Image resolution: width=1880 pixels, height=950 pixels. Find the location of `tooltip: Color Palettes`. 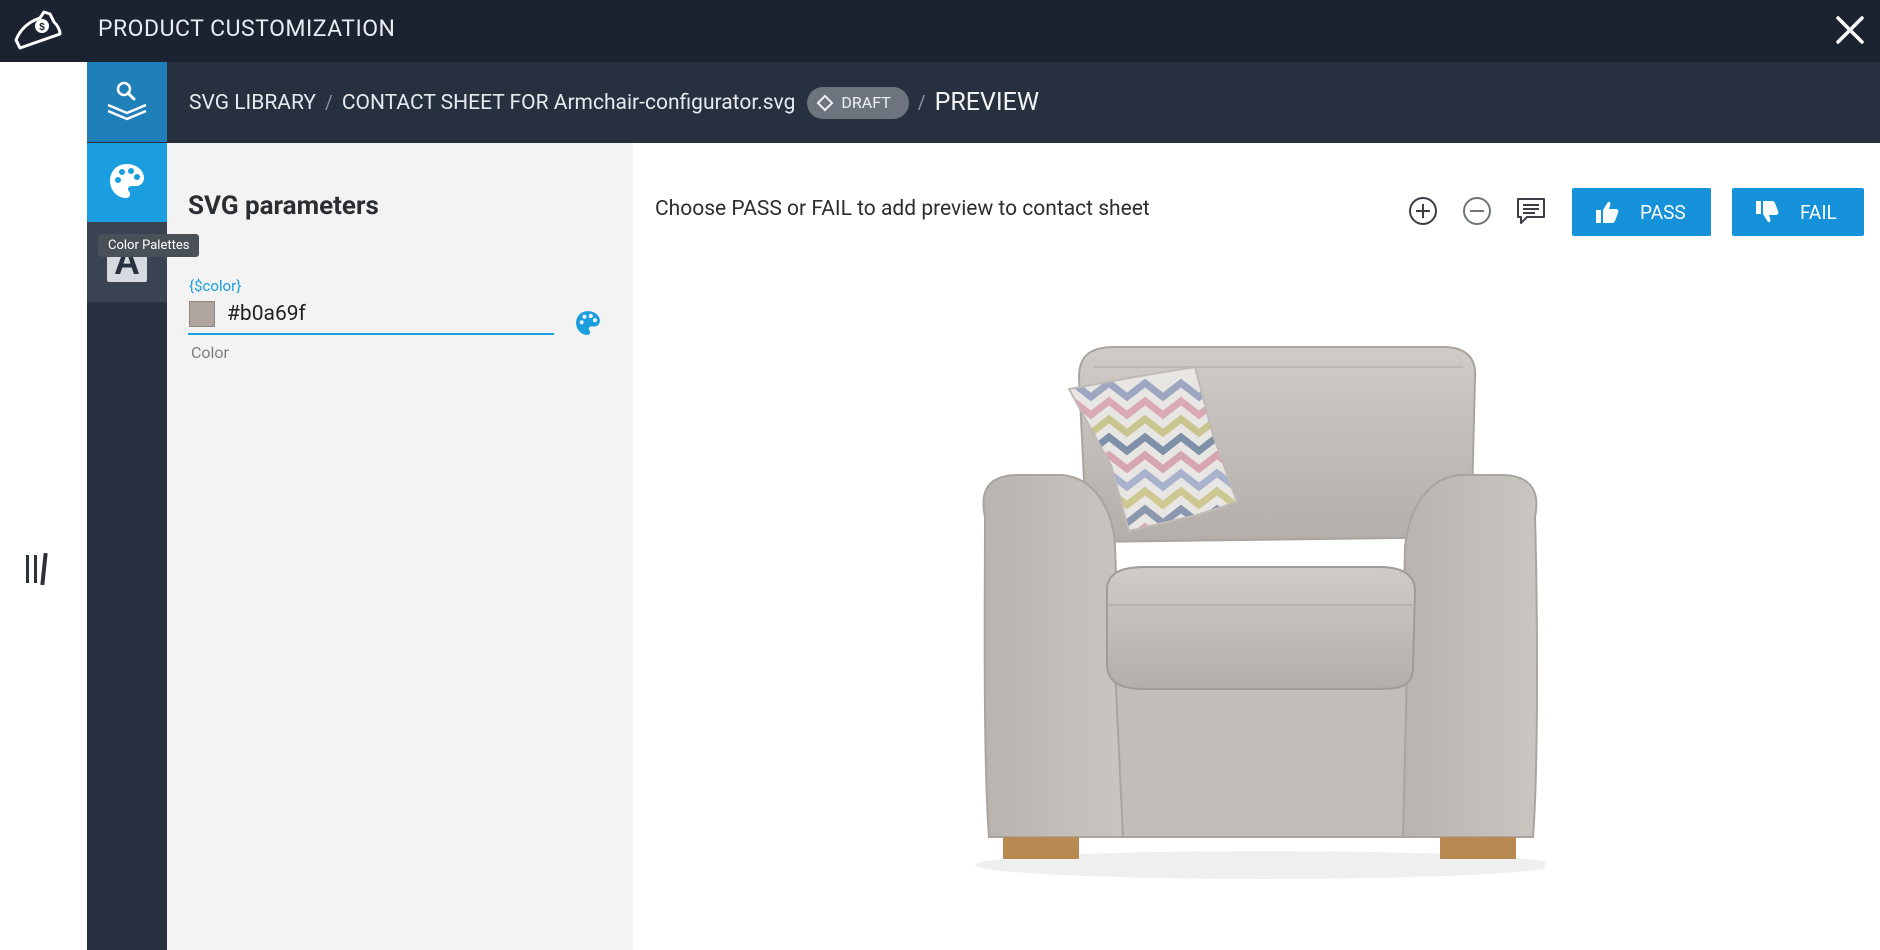

tooltip: Color Palettes is located at coordinates (149, 245).